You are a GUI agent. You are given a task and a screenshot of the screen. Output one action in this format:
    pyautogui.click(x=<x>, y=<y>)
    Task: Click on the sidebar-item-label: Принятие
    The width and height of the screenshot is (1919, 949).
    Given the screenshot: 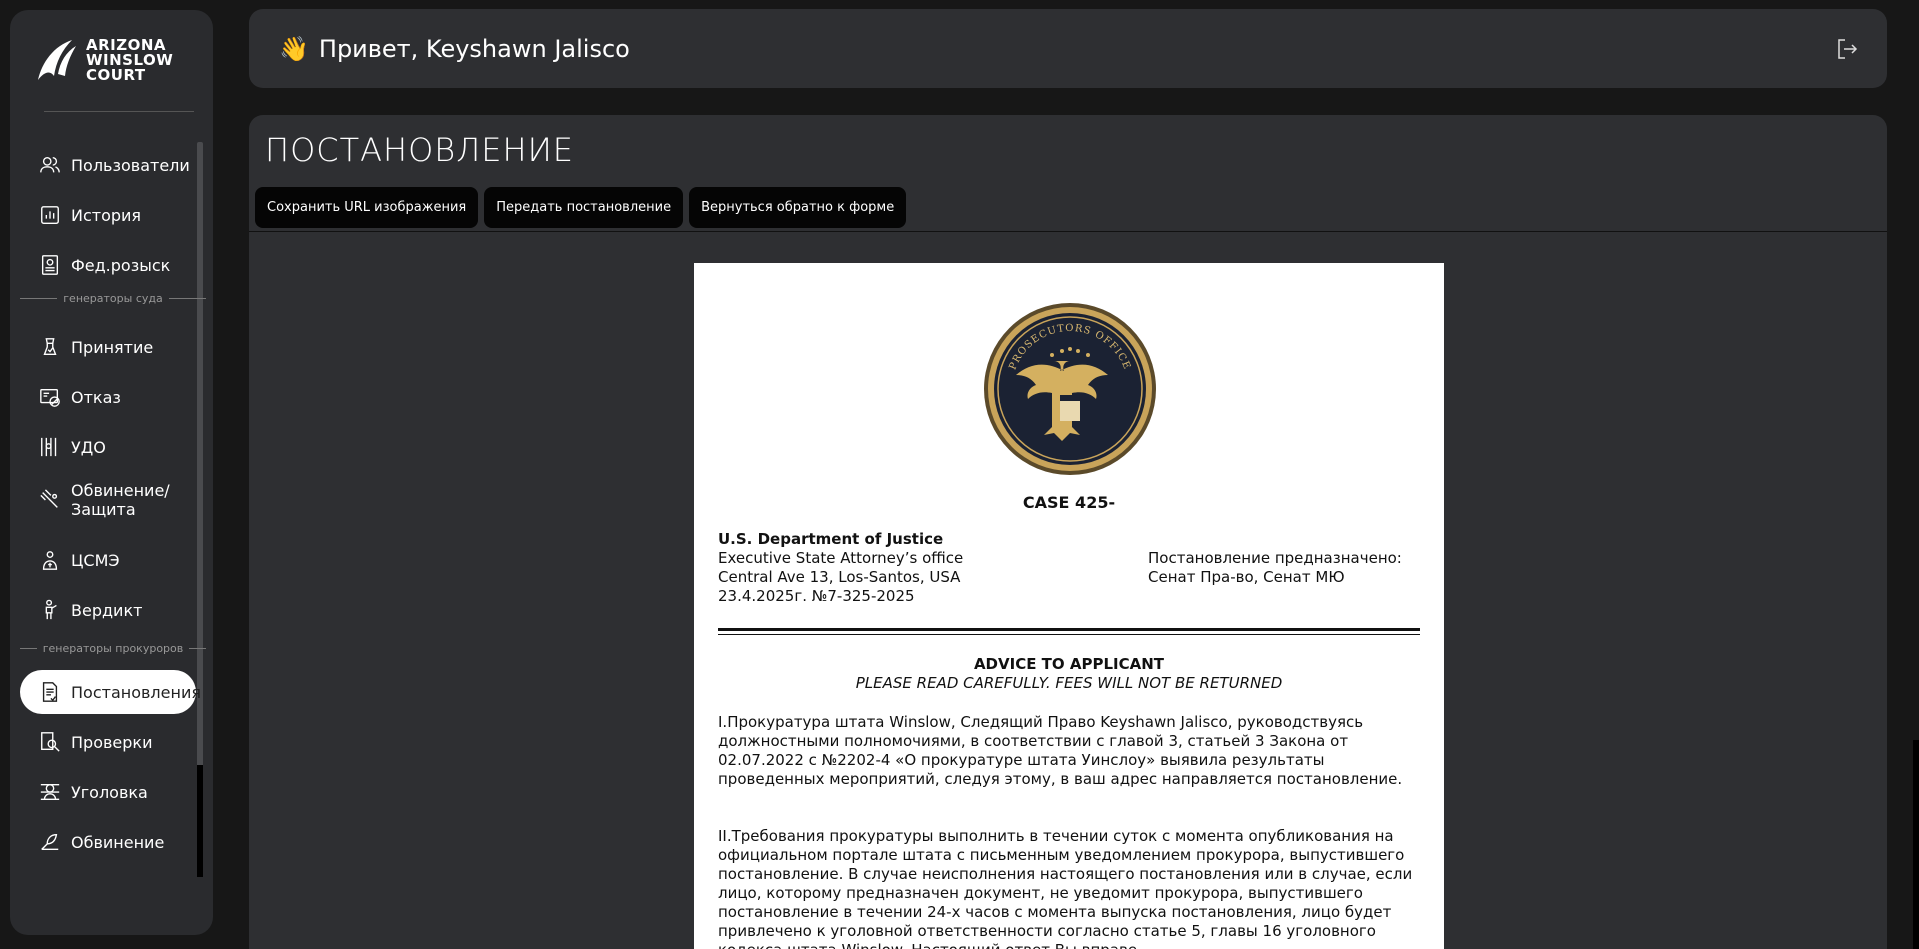 What is the action you would take?
    pyautogui.click(x=112, y=347)
    